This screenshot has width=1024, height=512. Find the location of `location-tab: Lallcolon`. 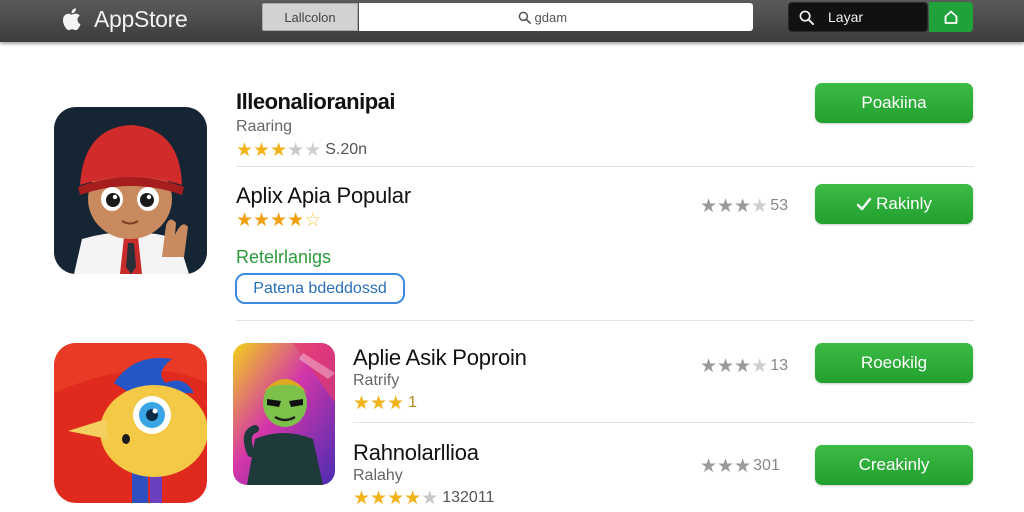

location-tab: Lallcolon is located at coordinates (310, 17).